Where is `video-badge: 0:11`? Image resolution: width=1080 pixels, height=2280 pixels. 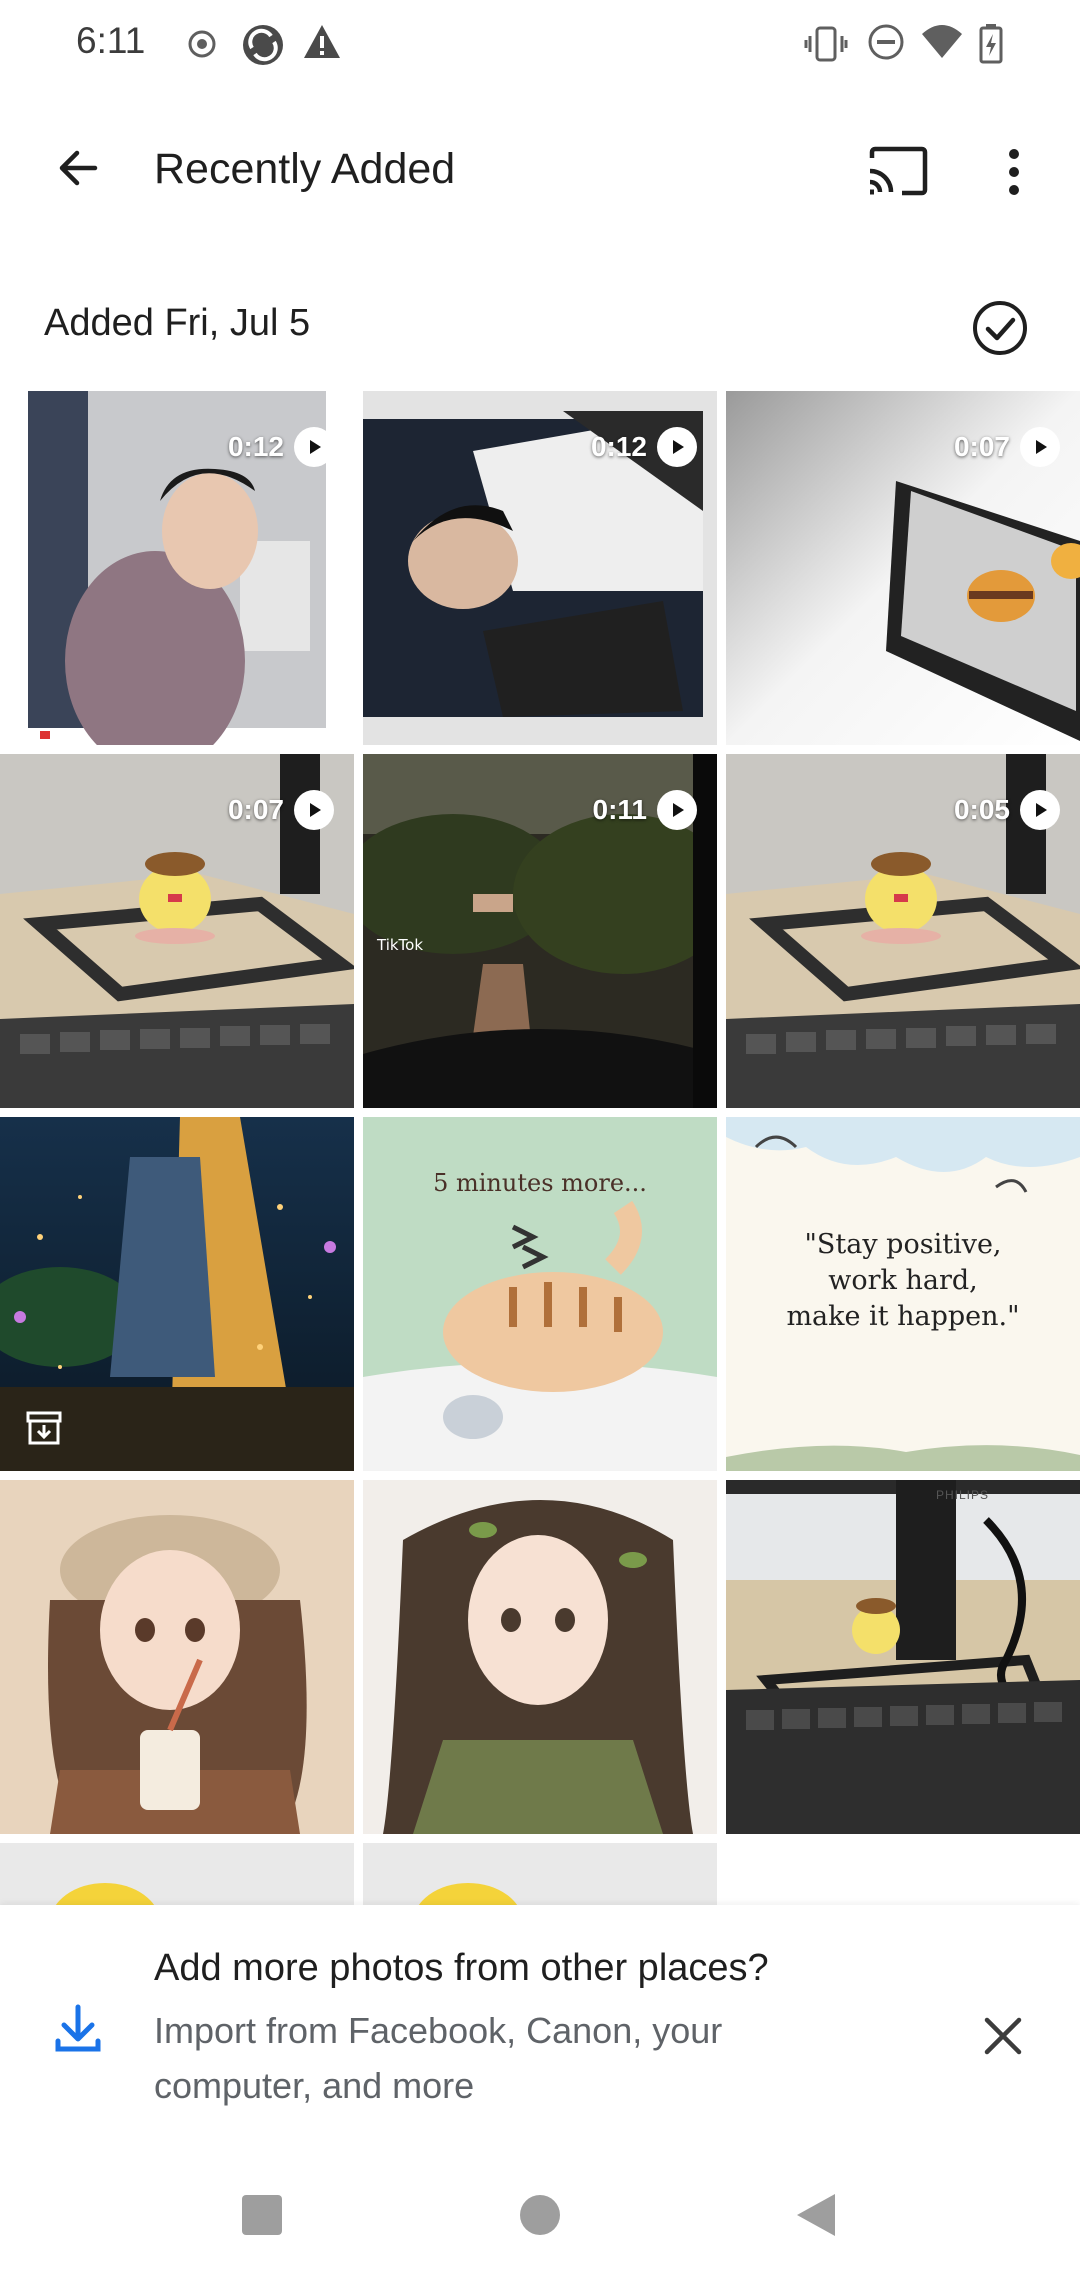
video-badge: 0:11 is located at coordinates (644, 810).